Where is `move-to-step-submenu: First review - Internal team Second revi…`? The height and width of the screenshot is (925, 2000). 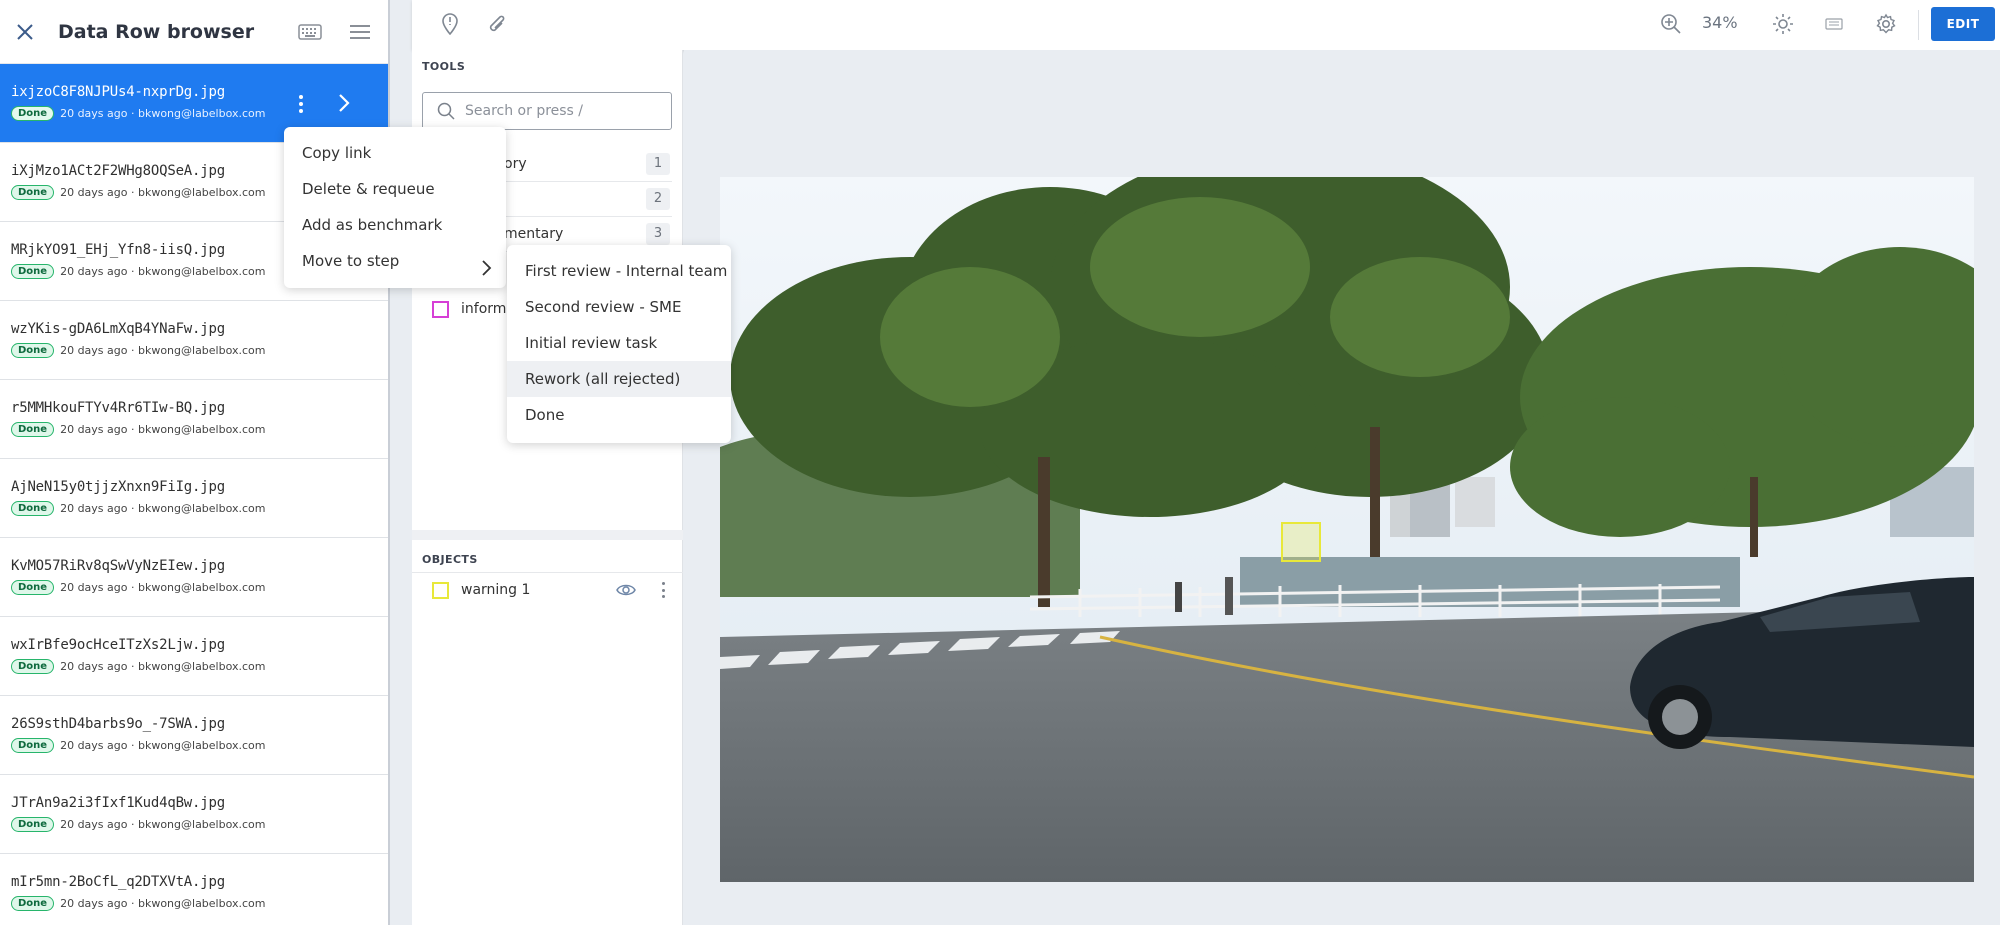
move-to-step-submenu: First review - Internal team Second revi… is located at coordinates (619, 344).